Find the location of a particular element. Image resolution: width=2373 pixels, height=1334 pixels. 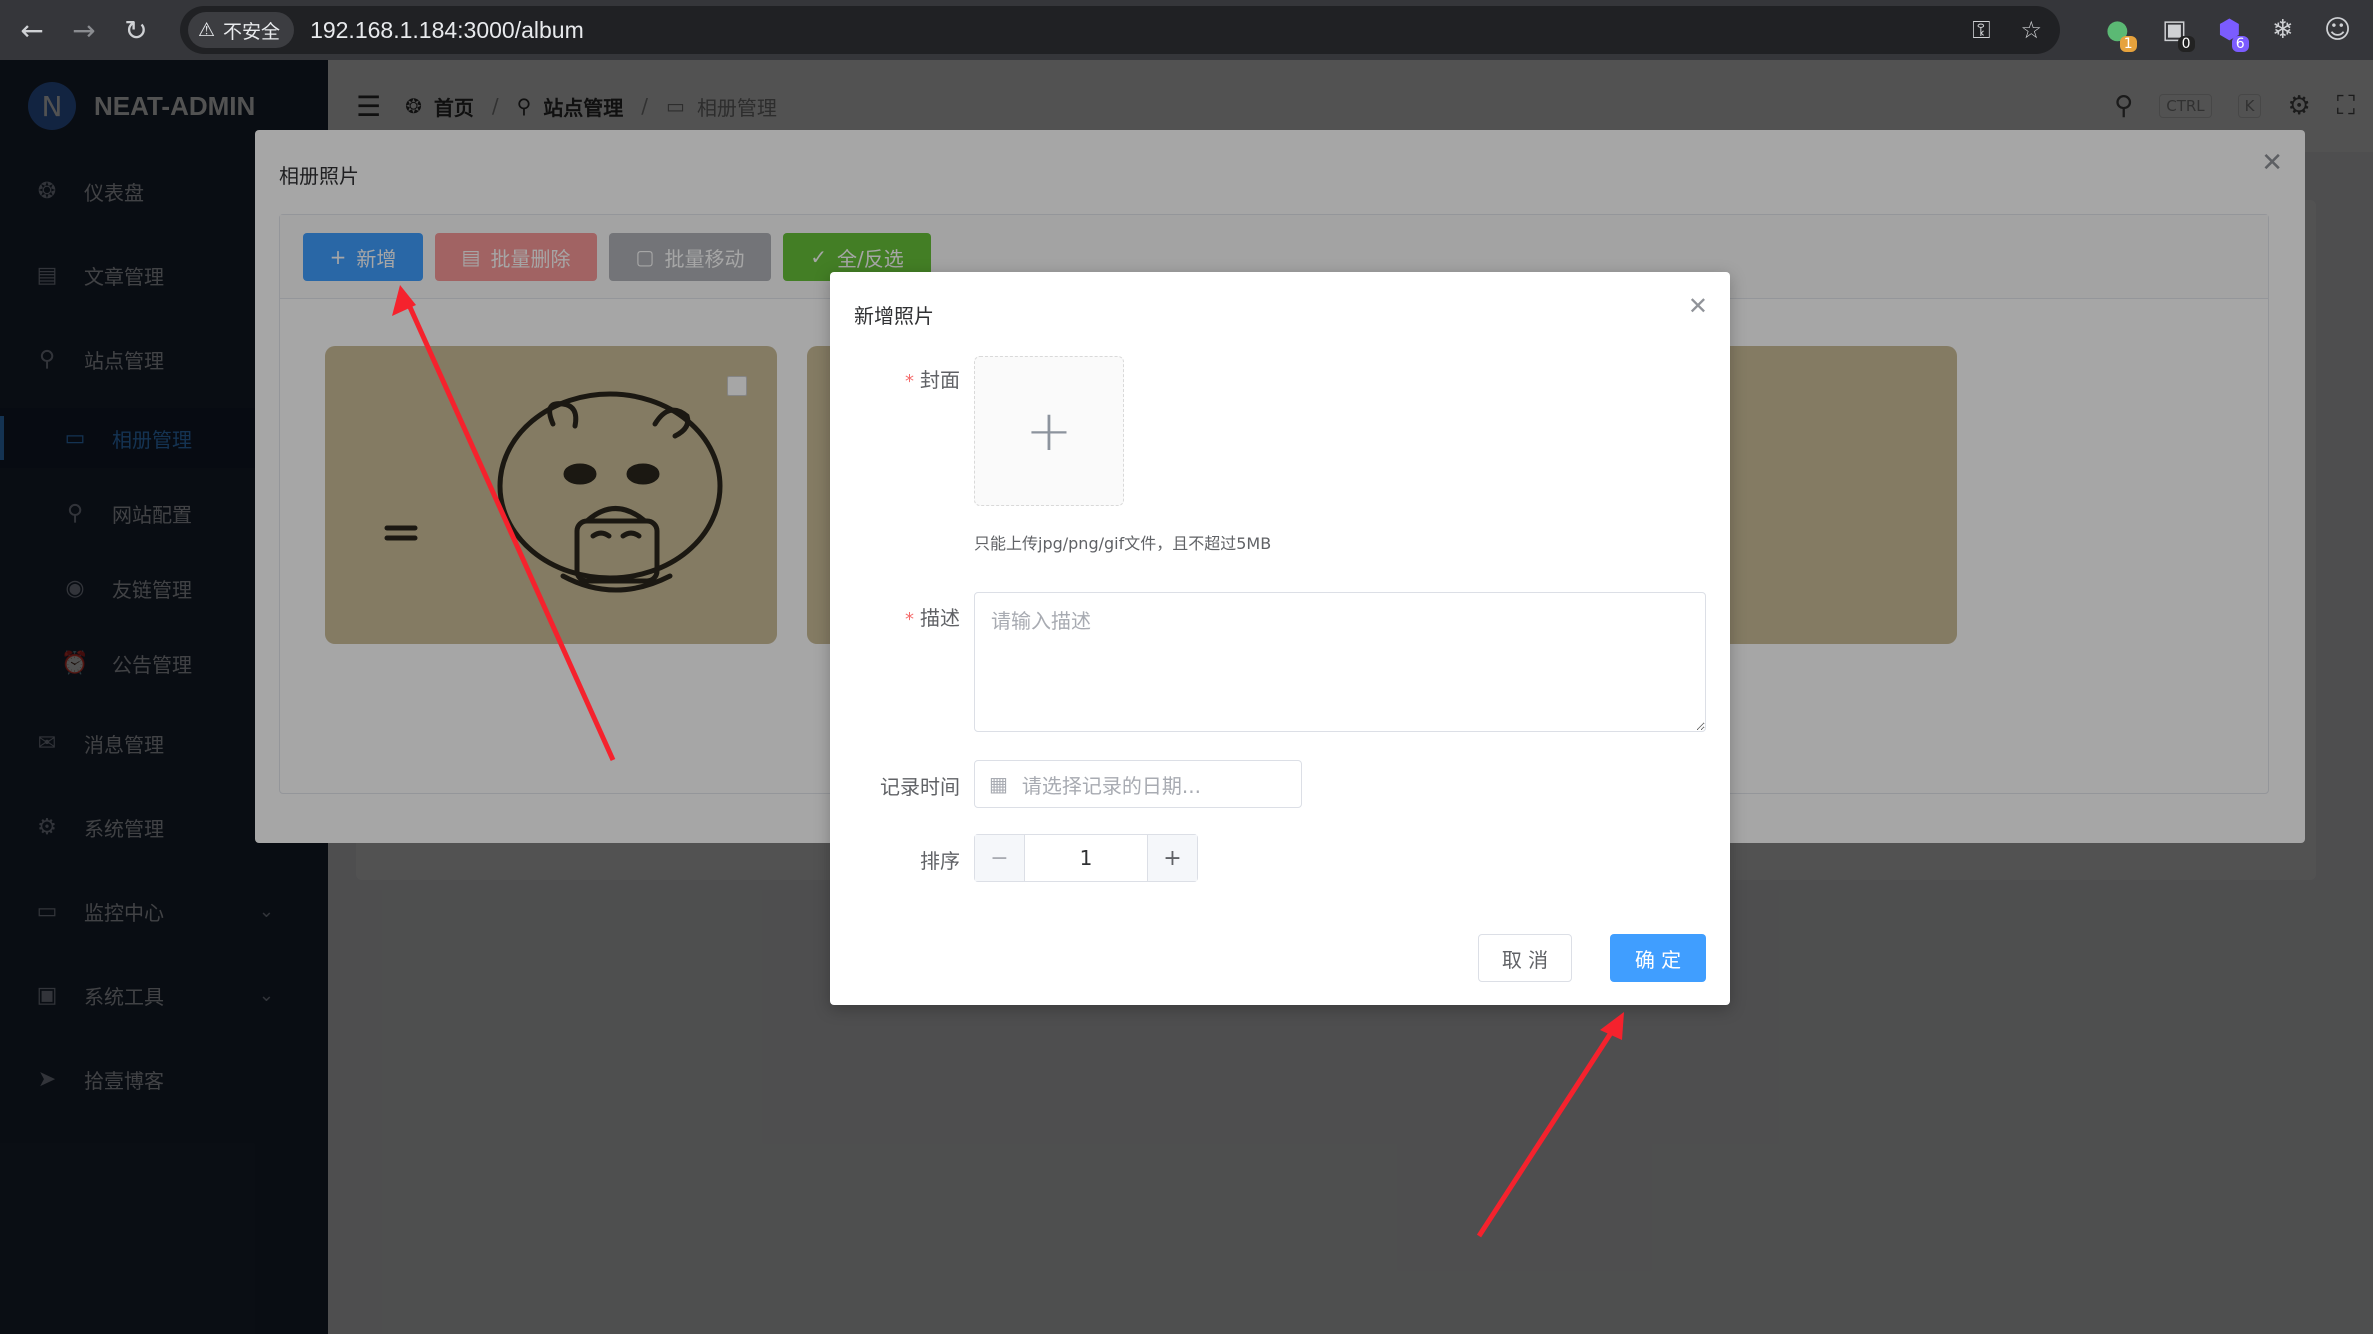

url-text: 192.168.1.184:3000/album is located at coordinates (447, 30).